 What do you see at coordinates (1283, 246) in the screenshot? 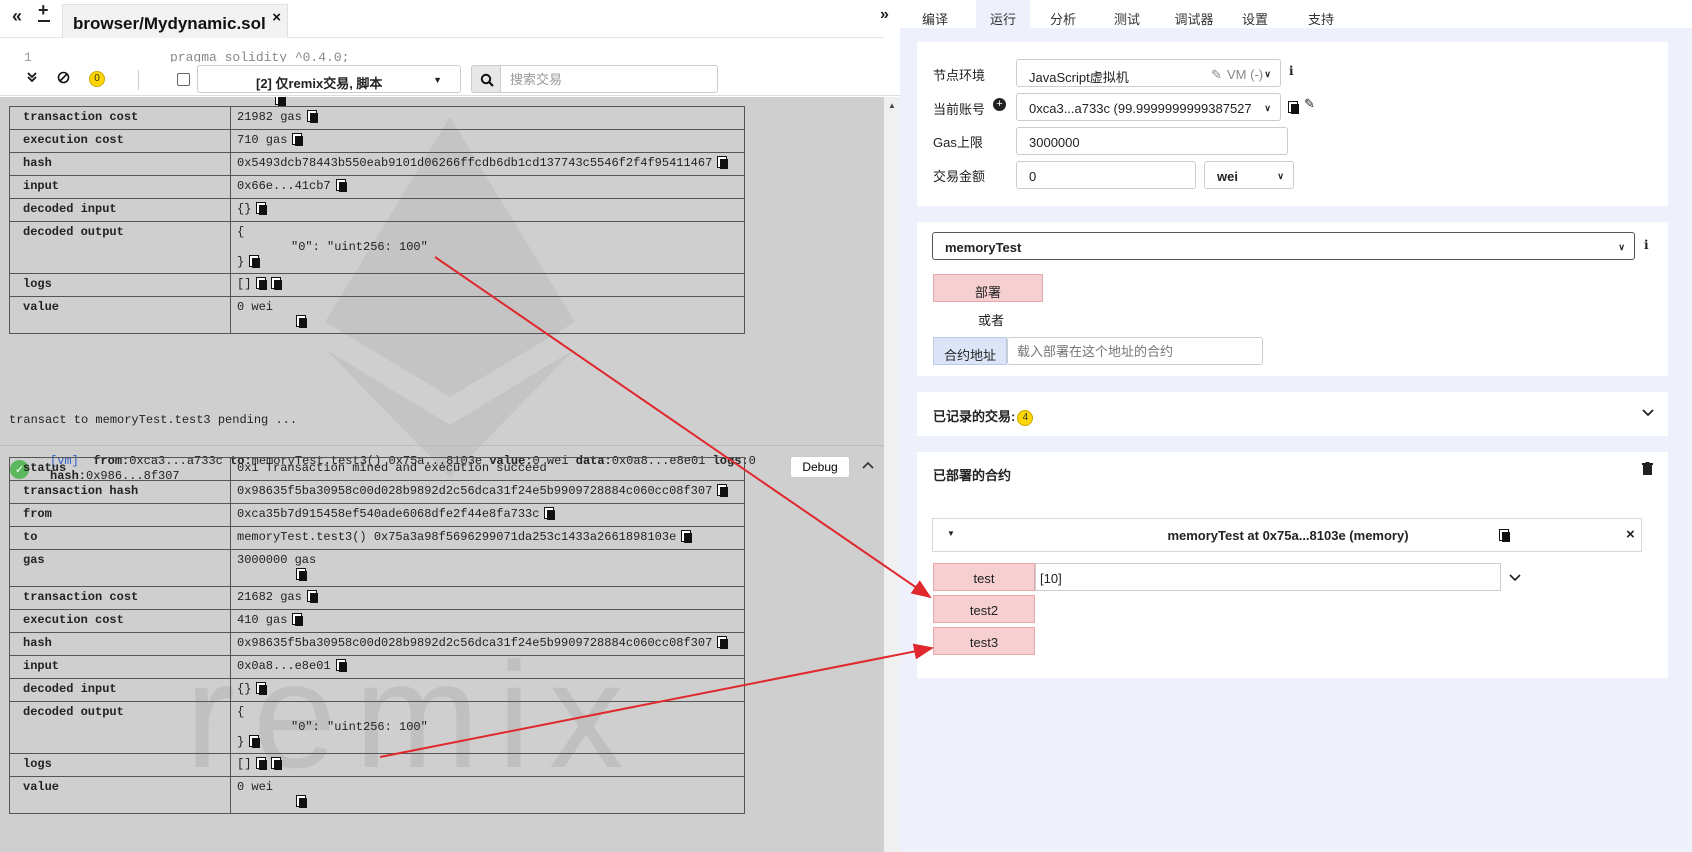
I see `contract-select: memoryTest ∨` at bounding box center [1283, 246].